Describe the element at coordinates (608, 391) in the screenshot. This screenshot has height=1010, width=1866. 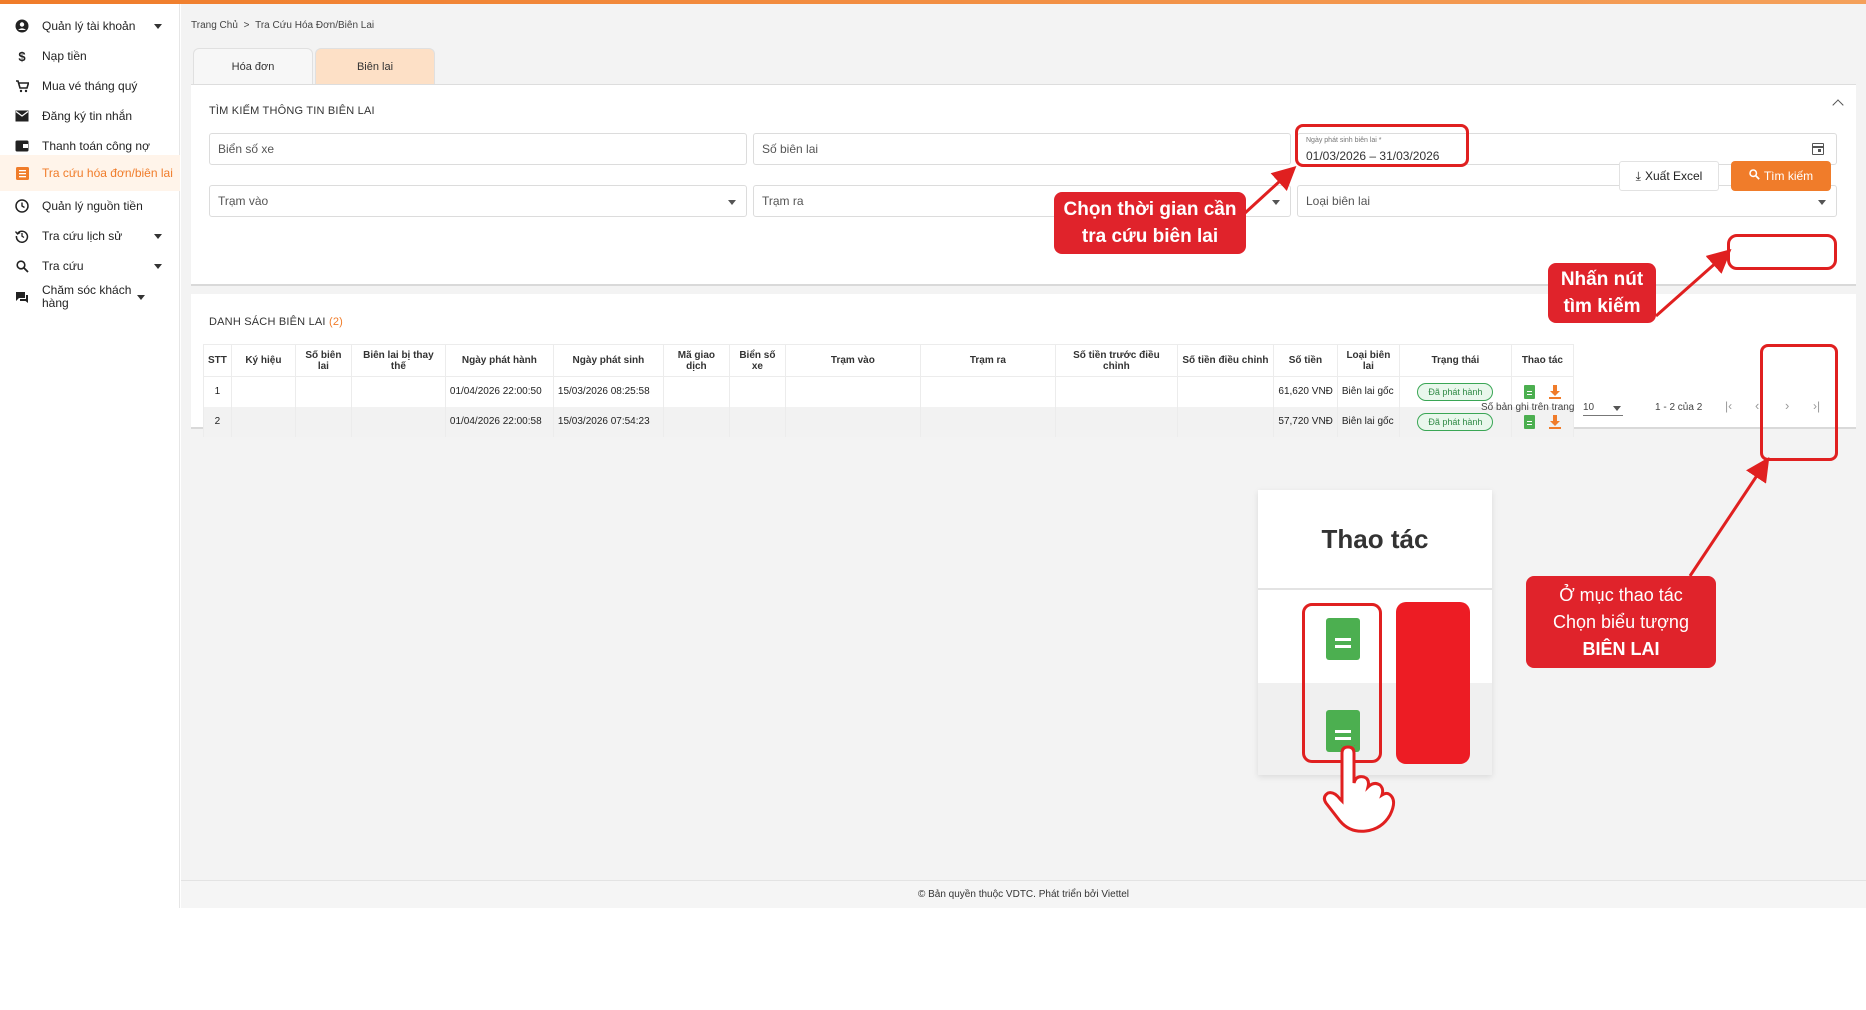
I see `cell-occur-date: 15/03/2026 08:25:58` at that location.